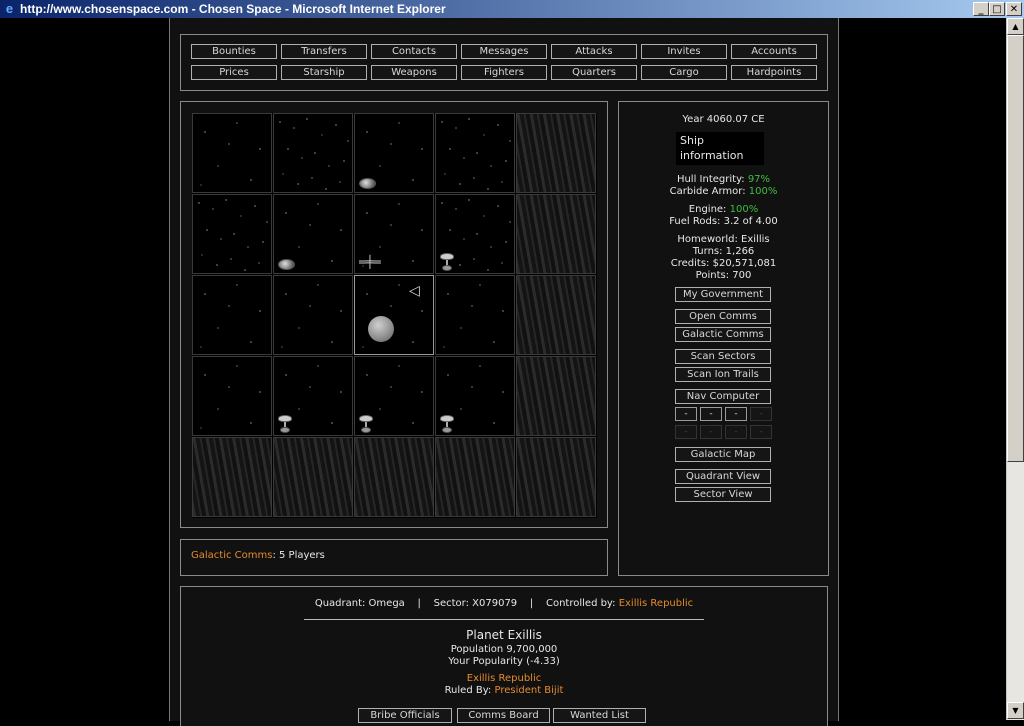 The image size is (1024, 726). Describe the element at coordinates (997, 9) in the screenshot. I see `maximize-button: □` at that location.